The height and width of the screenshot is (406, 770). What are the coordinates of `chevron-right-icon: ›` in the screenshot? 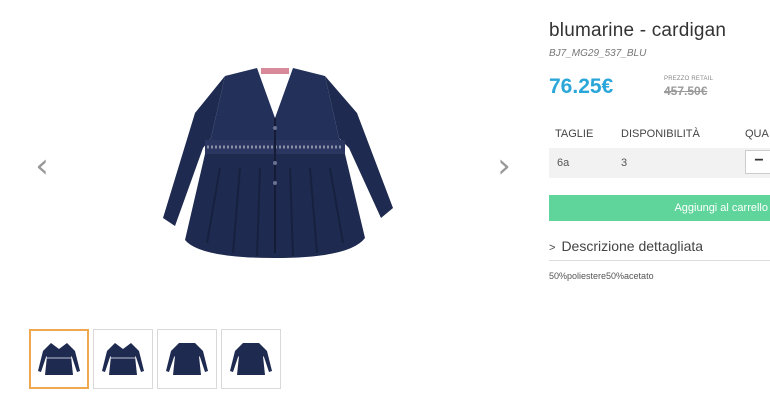 It's located at (504, 166).